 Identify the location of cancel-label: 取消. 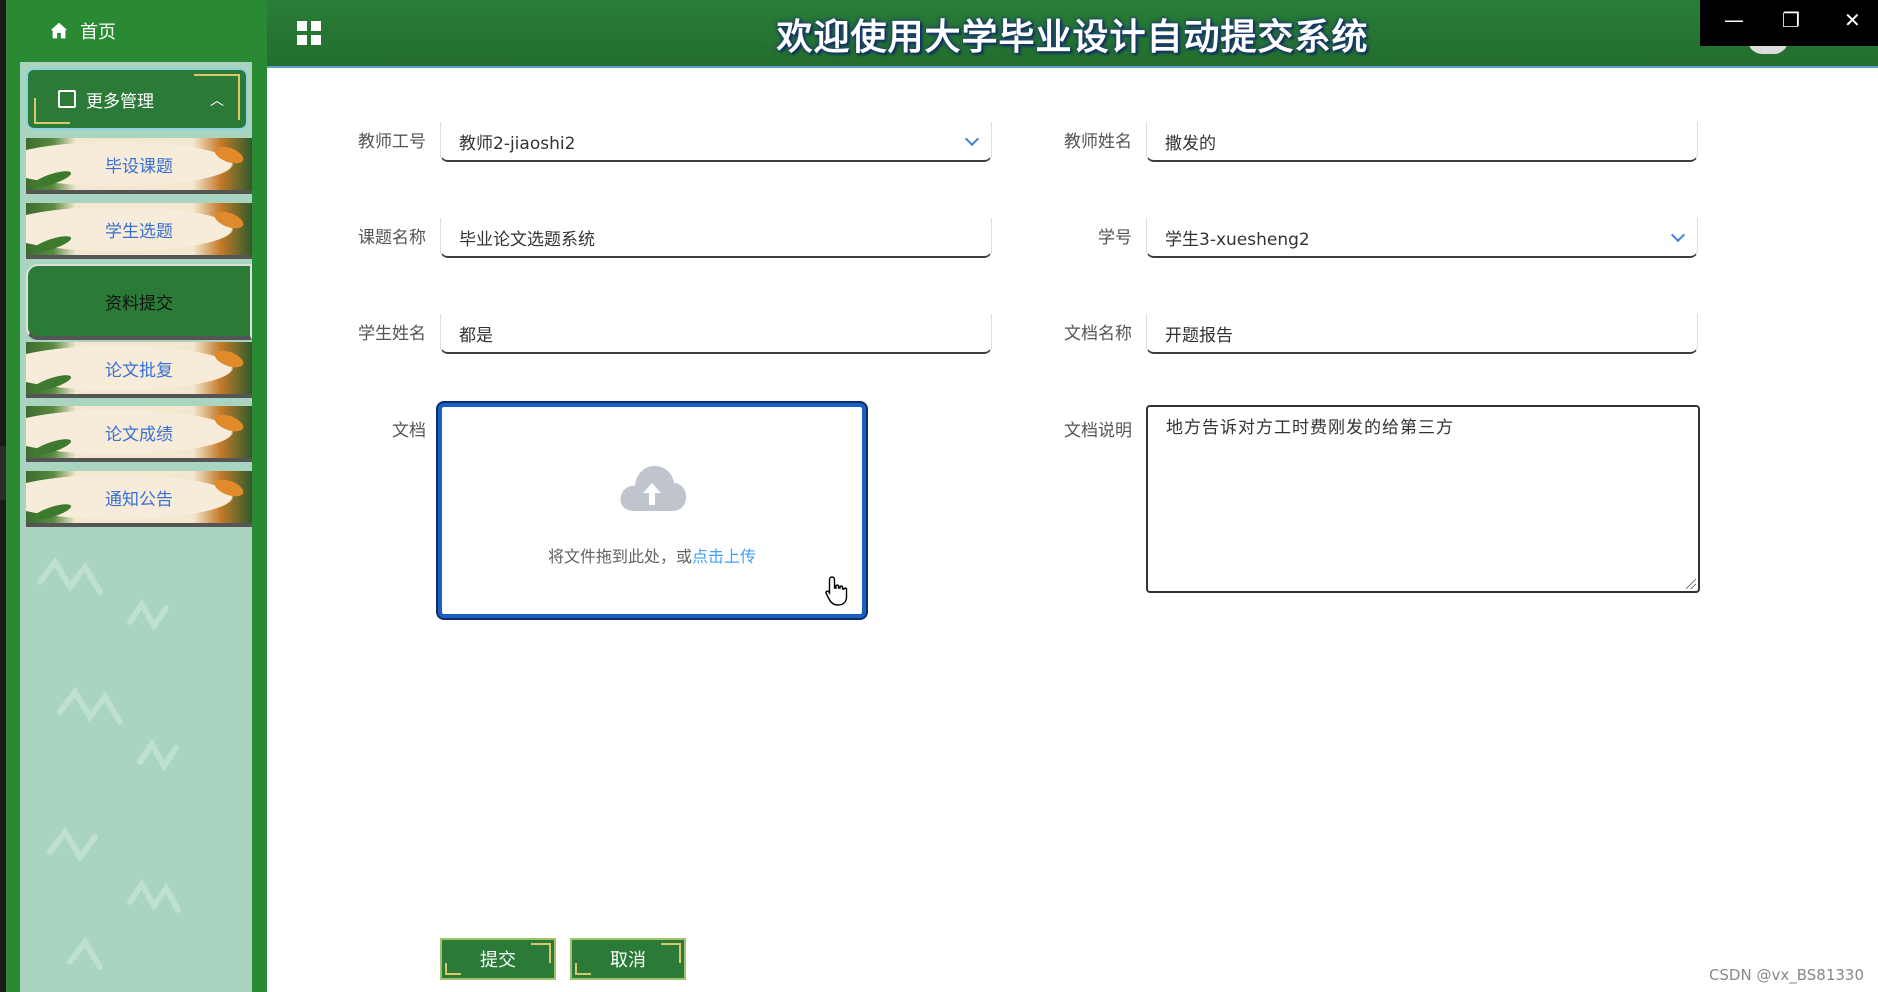
(628, 960).